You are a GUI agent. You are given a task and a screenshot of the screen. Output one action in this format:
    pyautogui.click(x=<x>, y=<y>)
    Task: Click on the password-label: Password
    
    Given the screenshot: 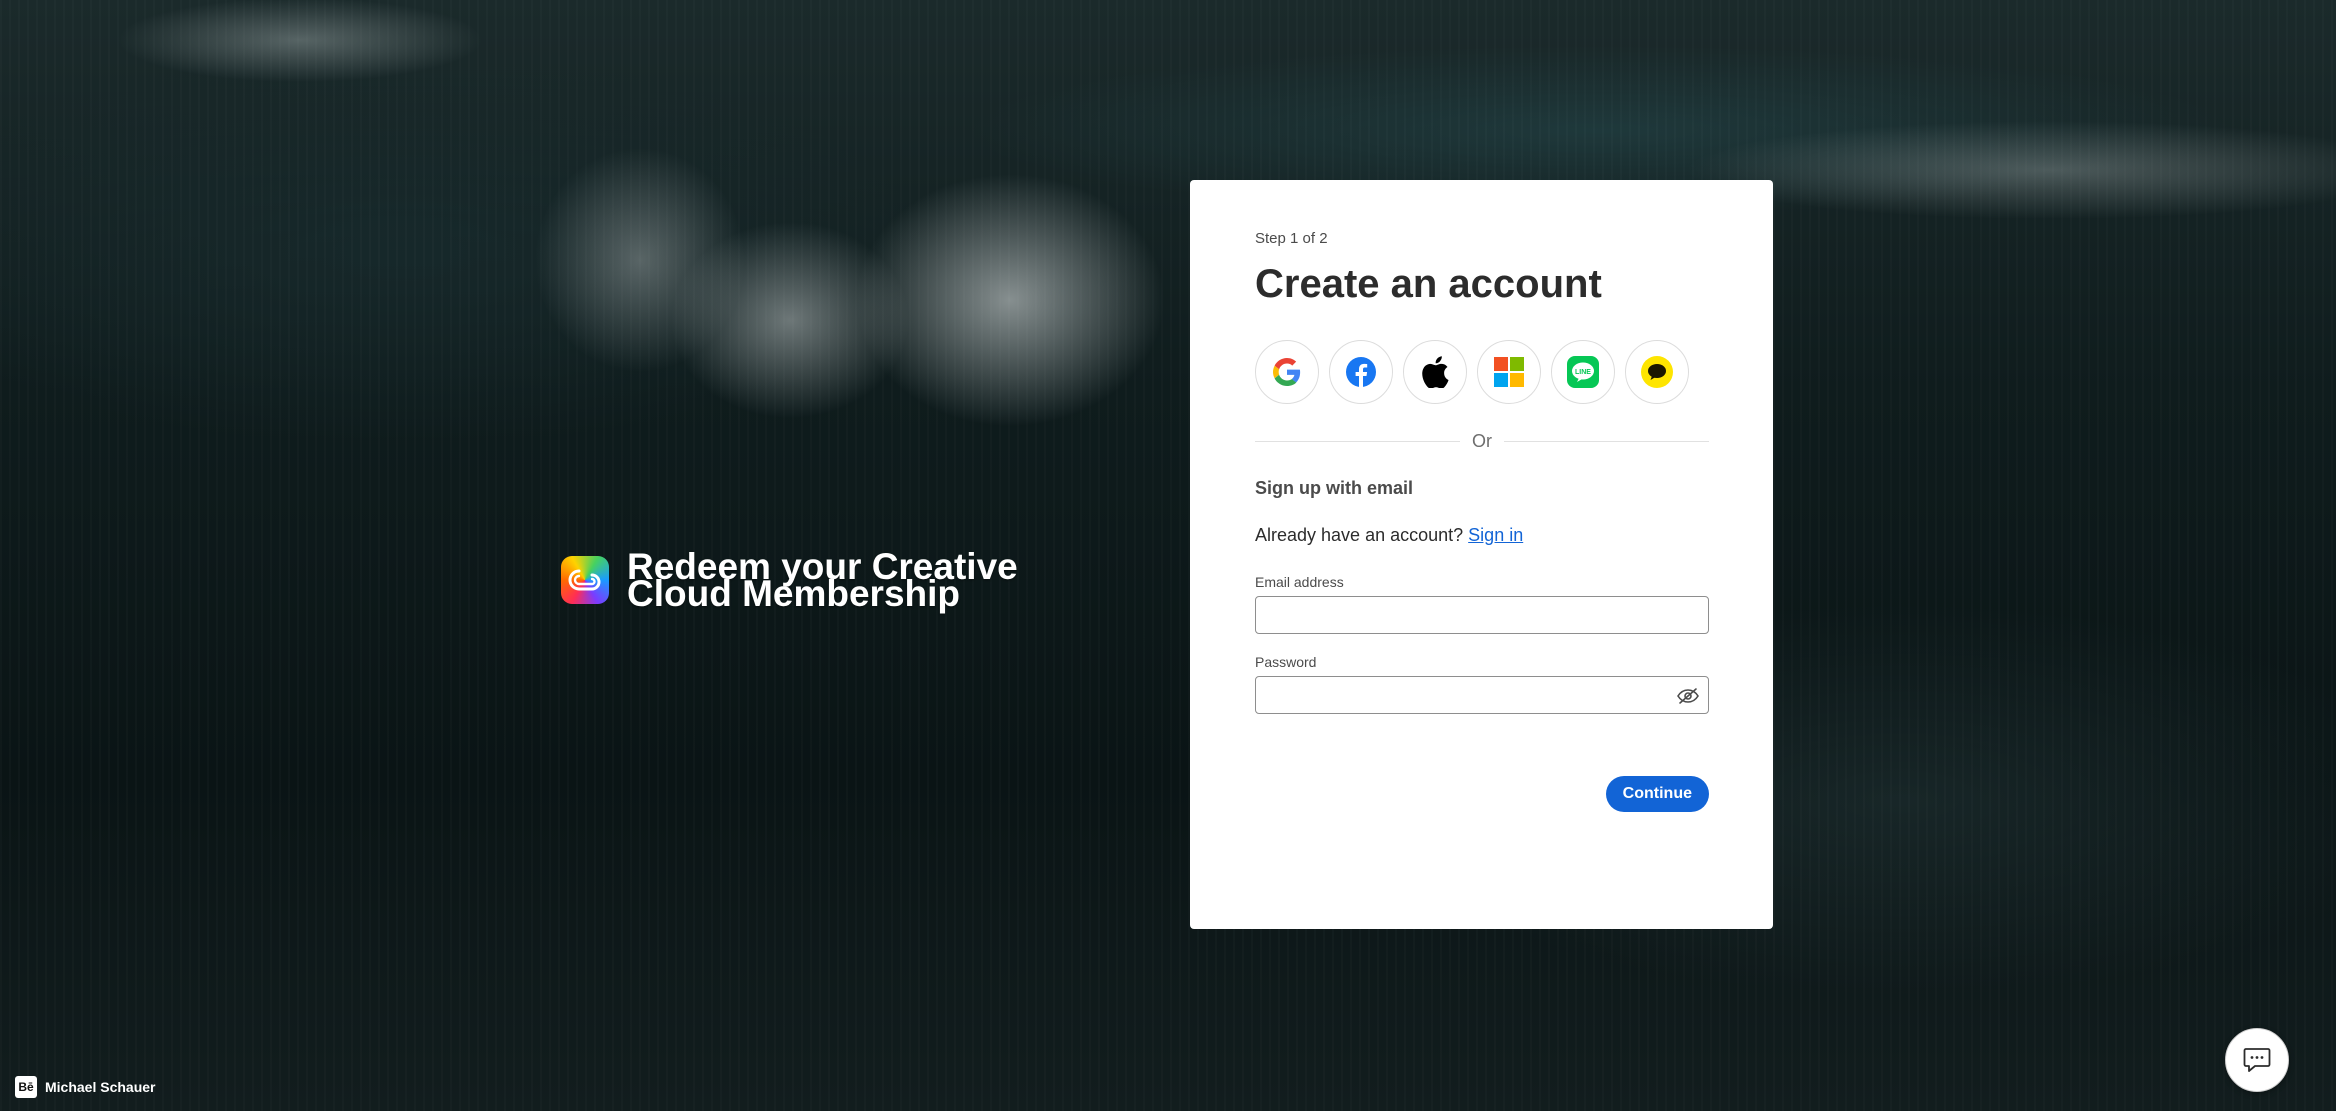 What is the action you would take?
    pyautogui.click(x=1286, y=662)
    